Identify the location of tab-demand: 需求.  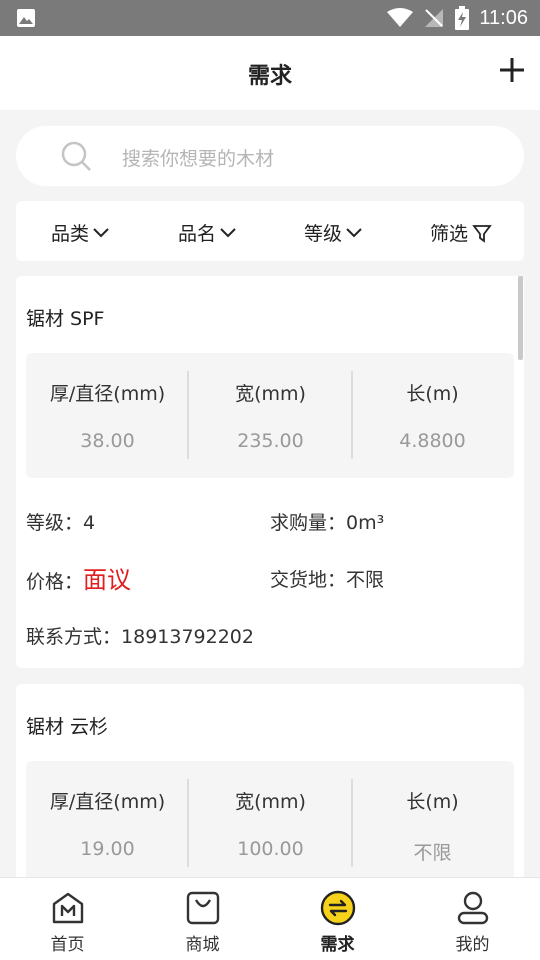
(337, 919).